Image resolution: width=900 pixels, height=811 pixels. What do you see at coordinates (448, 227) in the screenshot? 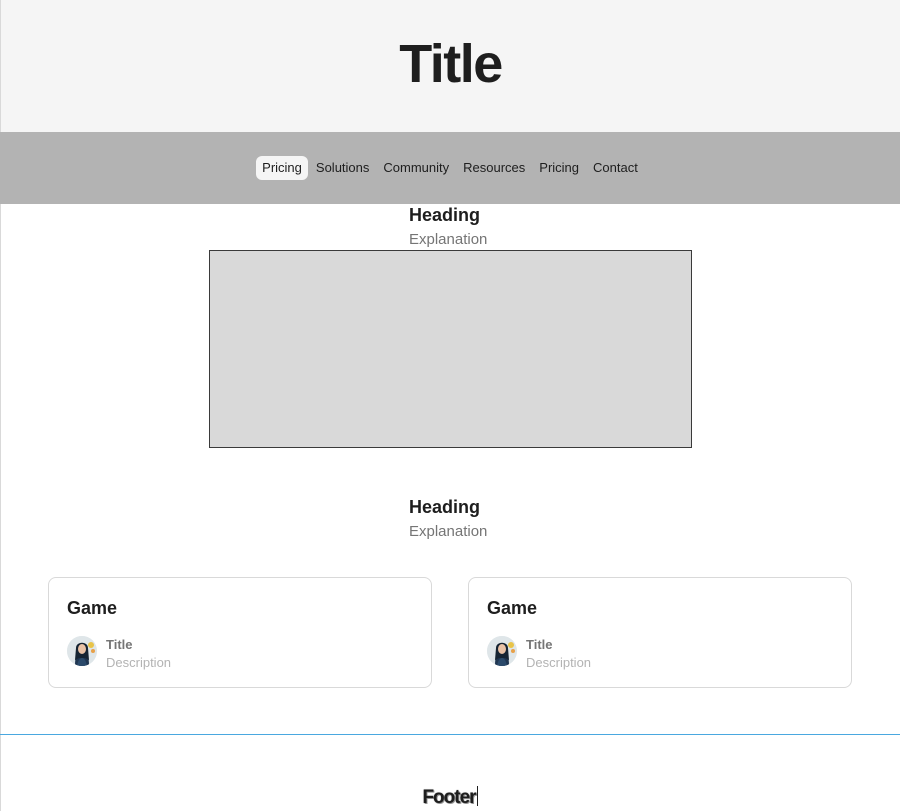
I see `section-heading-1: Heading Explanation` at bounding box center [448, 227].